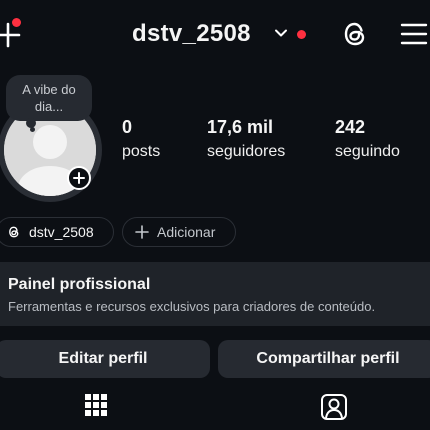  What do you see at coordinates (127, 127) in the screenshot?
I see `stat-value: 0` at bounding box center [127, 127].